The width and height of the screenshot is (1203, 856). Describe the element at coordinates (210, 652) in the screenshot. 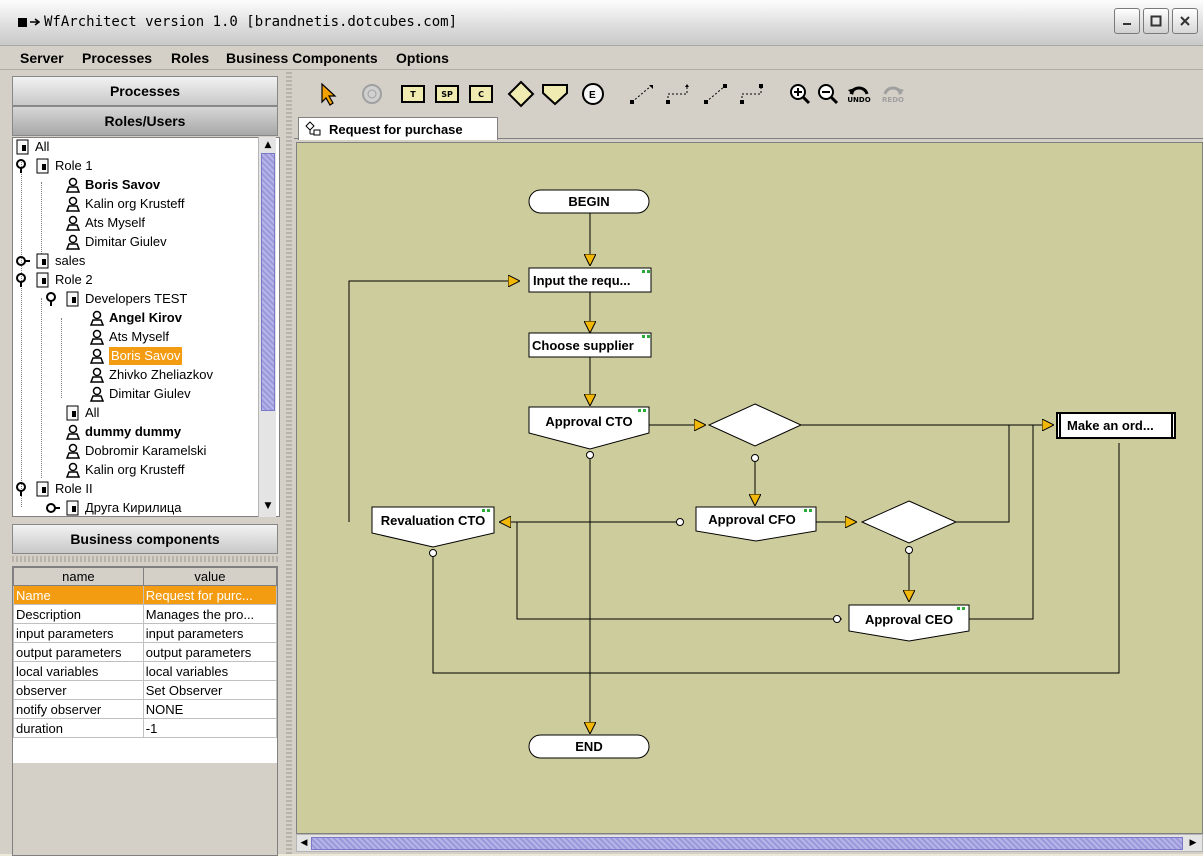

I see `cell-value: output parameters` at that location.